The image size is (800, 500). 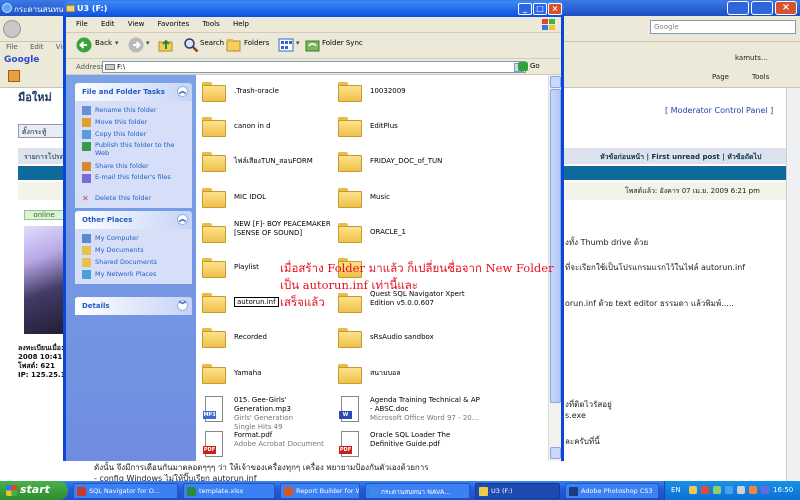 What do you see at coordinates (270, 162) in the screenshot?
I see `folder-item: ไฟล์เสียงTUN_สอนFORM` at bounding box center [270, 162].